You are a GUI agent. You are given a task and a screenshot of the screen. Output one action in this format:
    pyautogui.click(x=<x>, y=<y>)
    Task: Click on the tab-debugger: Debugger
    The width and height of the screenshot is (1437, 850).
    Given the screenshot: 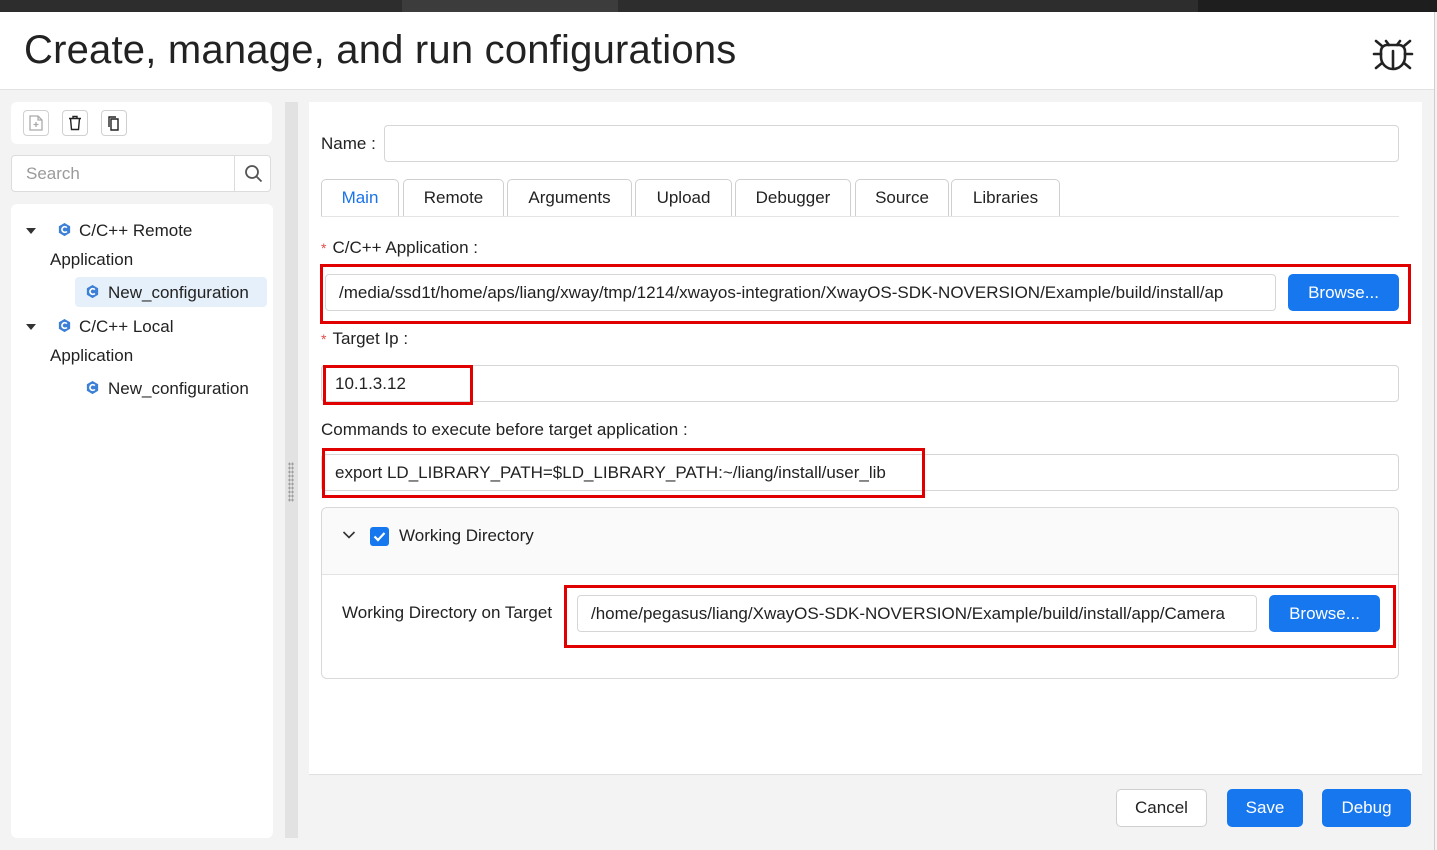 What is the action you would take?
    pyautogui.click(x=793, y=197)
    